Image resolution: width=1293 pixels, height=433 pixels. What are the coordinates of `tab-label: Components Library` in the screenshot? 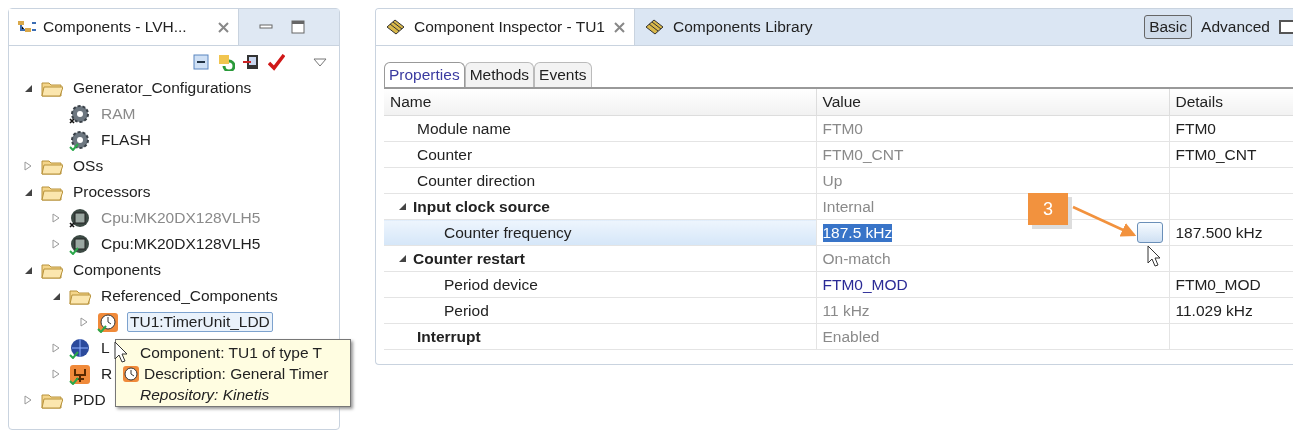 It's located at (743, 27).